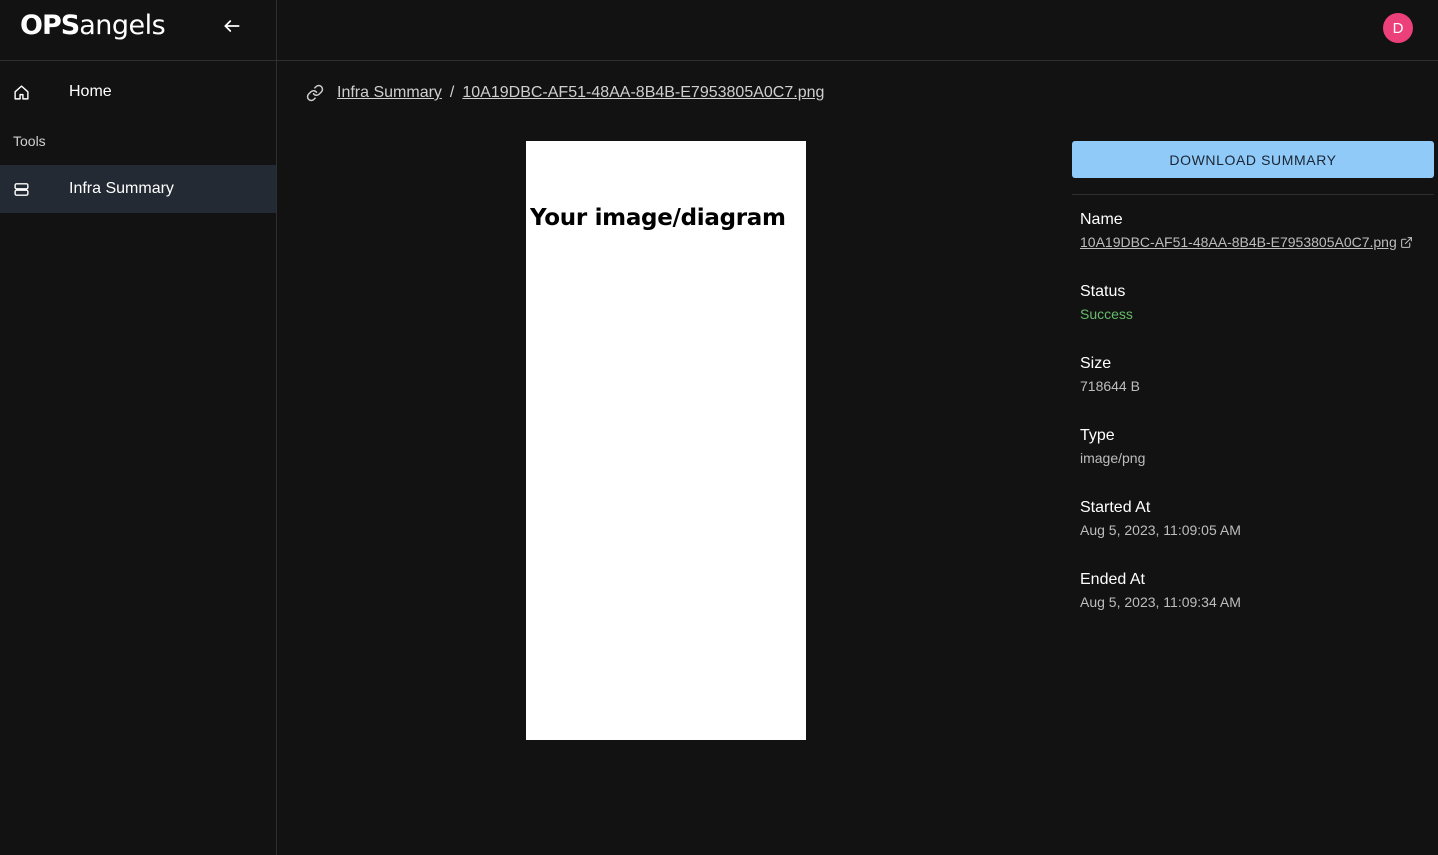 Image resolution: width=1438 pixels, height=855 pixels. Describe the element at coordinates (857, 30) in the screenshot. I see `top-bar: D` at that location.